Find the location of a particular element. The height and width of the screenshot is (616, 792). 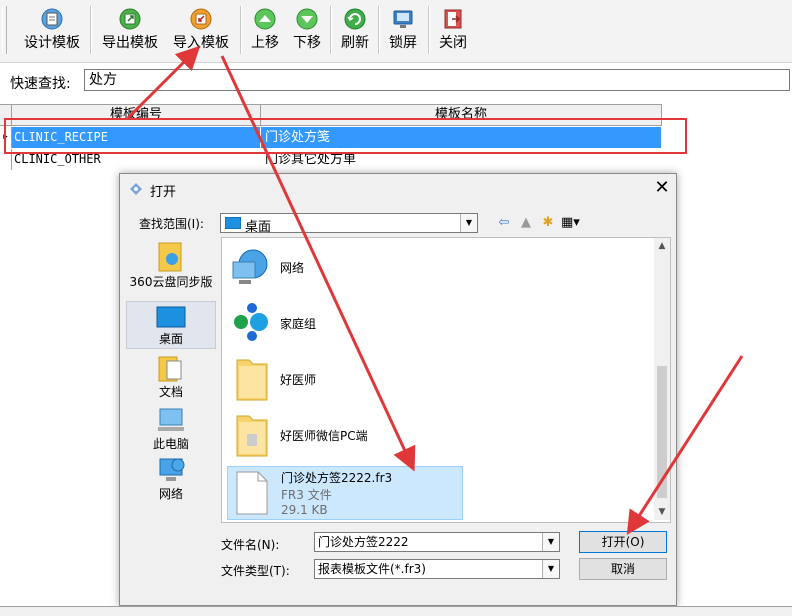

view-menu-icon: ▦▾ is located at coordinates (570, 223).